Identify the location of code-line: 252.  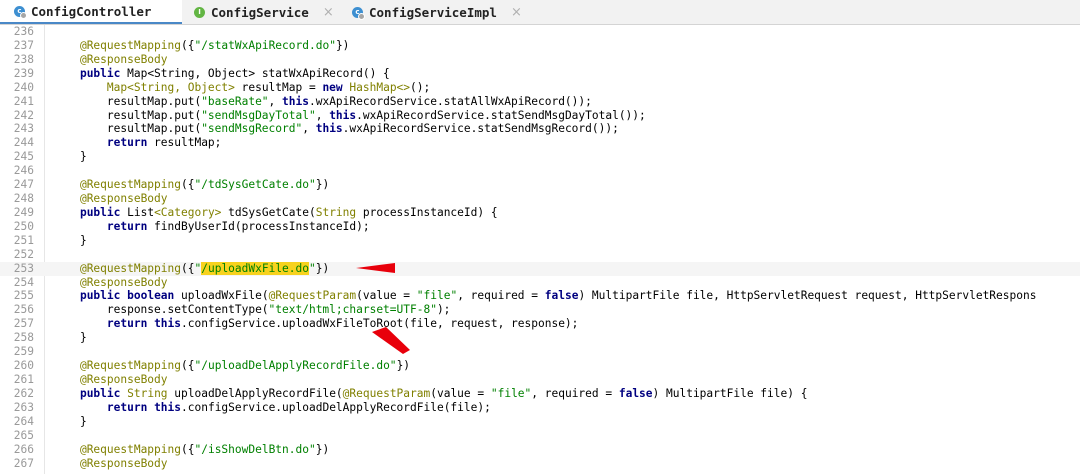
(540, 255).